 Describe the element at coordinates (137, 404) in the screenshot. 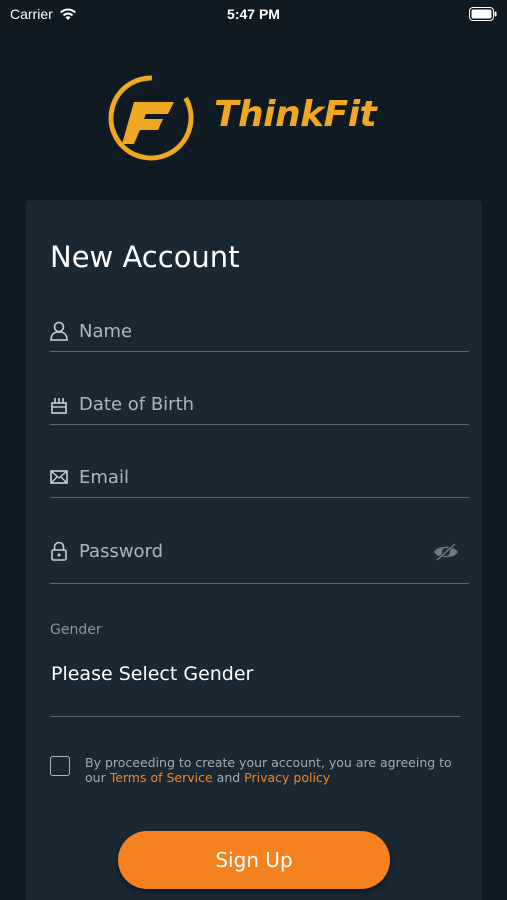

I see `dob-placeholder: Date of Birth` at that location.